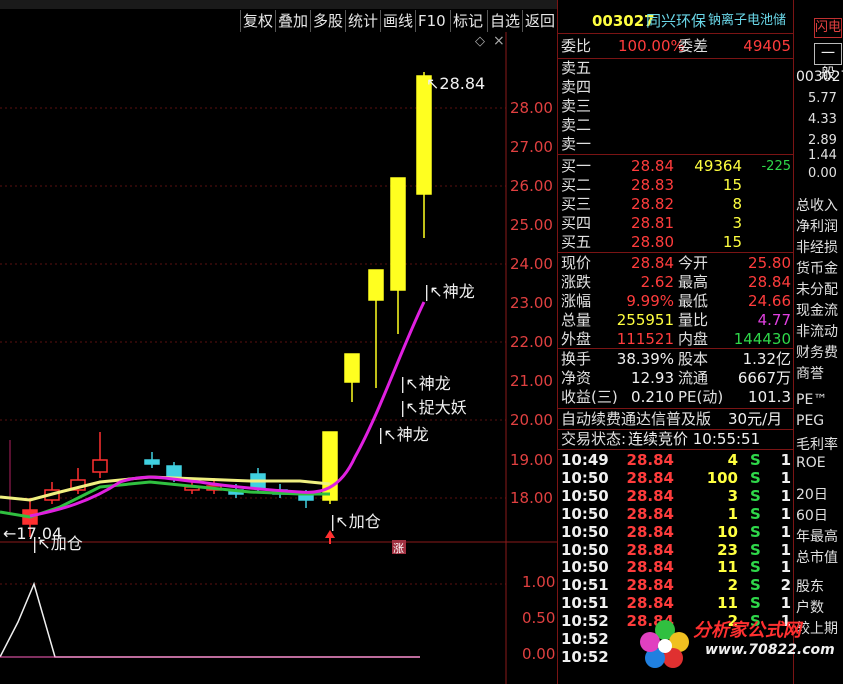 The height and width of the screenshot is (684, 843). I want to click on tick-volume: 11, so click(727, 567).